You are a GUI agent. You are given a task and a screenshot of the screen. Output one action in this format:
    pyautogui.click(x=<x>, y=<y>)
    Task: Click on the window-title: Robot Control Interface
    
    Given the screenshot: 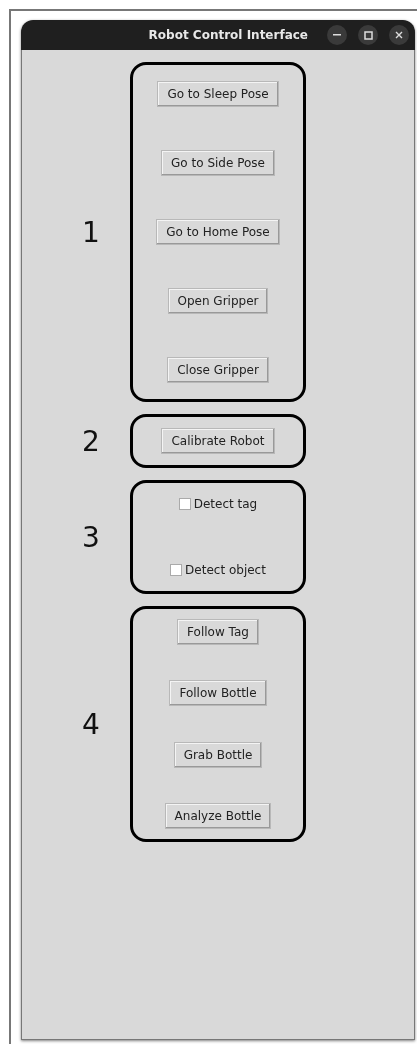 What is the action you would take?
    pyautogui.click(x=228, y=35)
    